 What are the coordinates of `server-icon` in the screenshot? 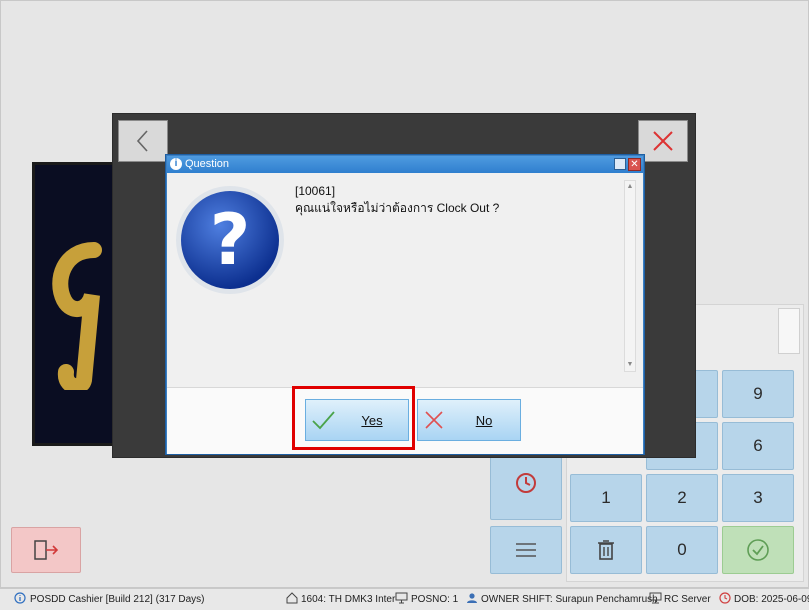 It's located at (655, 599).